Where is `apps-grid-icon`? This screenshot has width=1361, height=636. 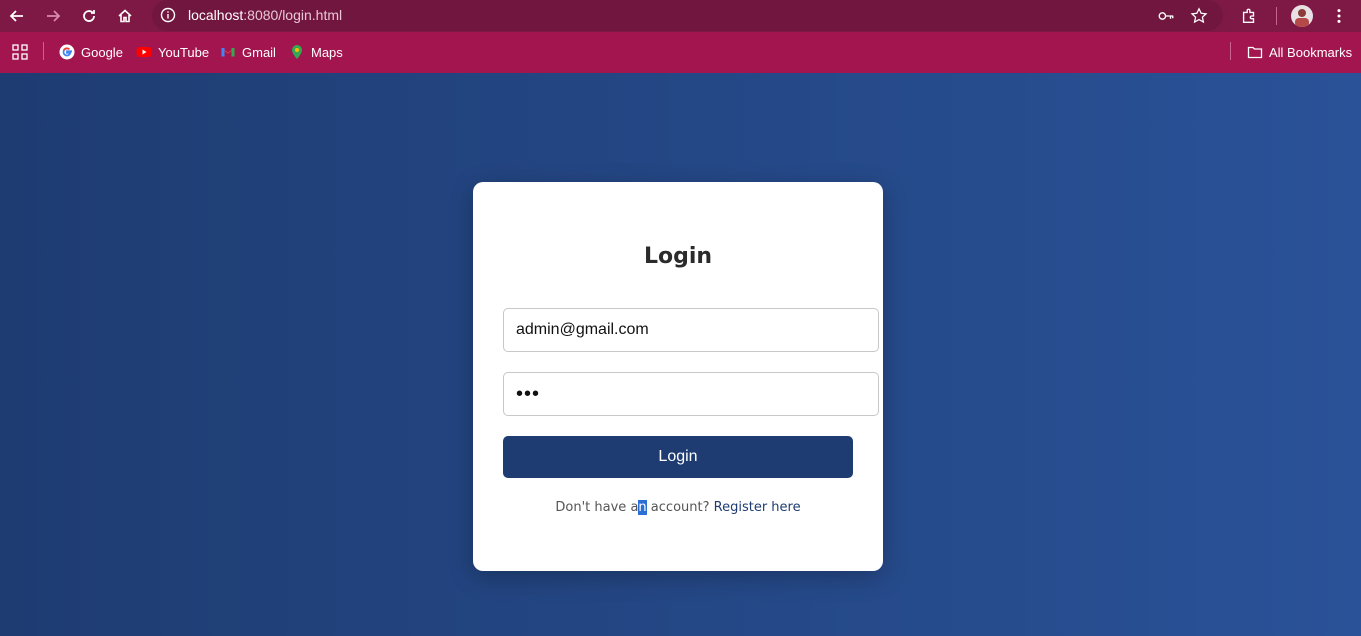 apps-grid-icon is located at coordinates (20, 52).